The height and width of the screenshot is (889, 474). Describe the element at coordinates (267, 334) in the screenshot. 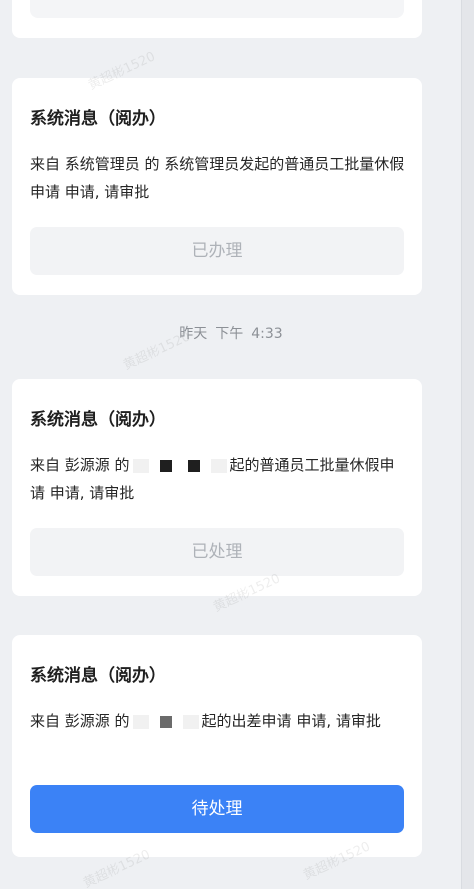

I see `timestamp-time: 4:33` at that location.